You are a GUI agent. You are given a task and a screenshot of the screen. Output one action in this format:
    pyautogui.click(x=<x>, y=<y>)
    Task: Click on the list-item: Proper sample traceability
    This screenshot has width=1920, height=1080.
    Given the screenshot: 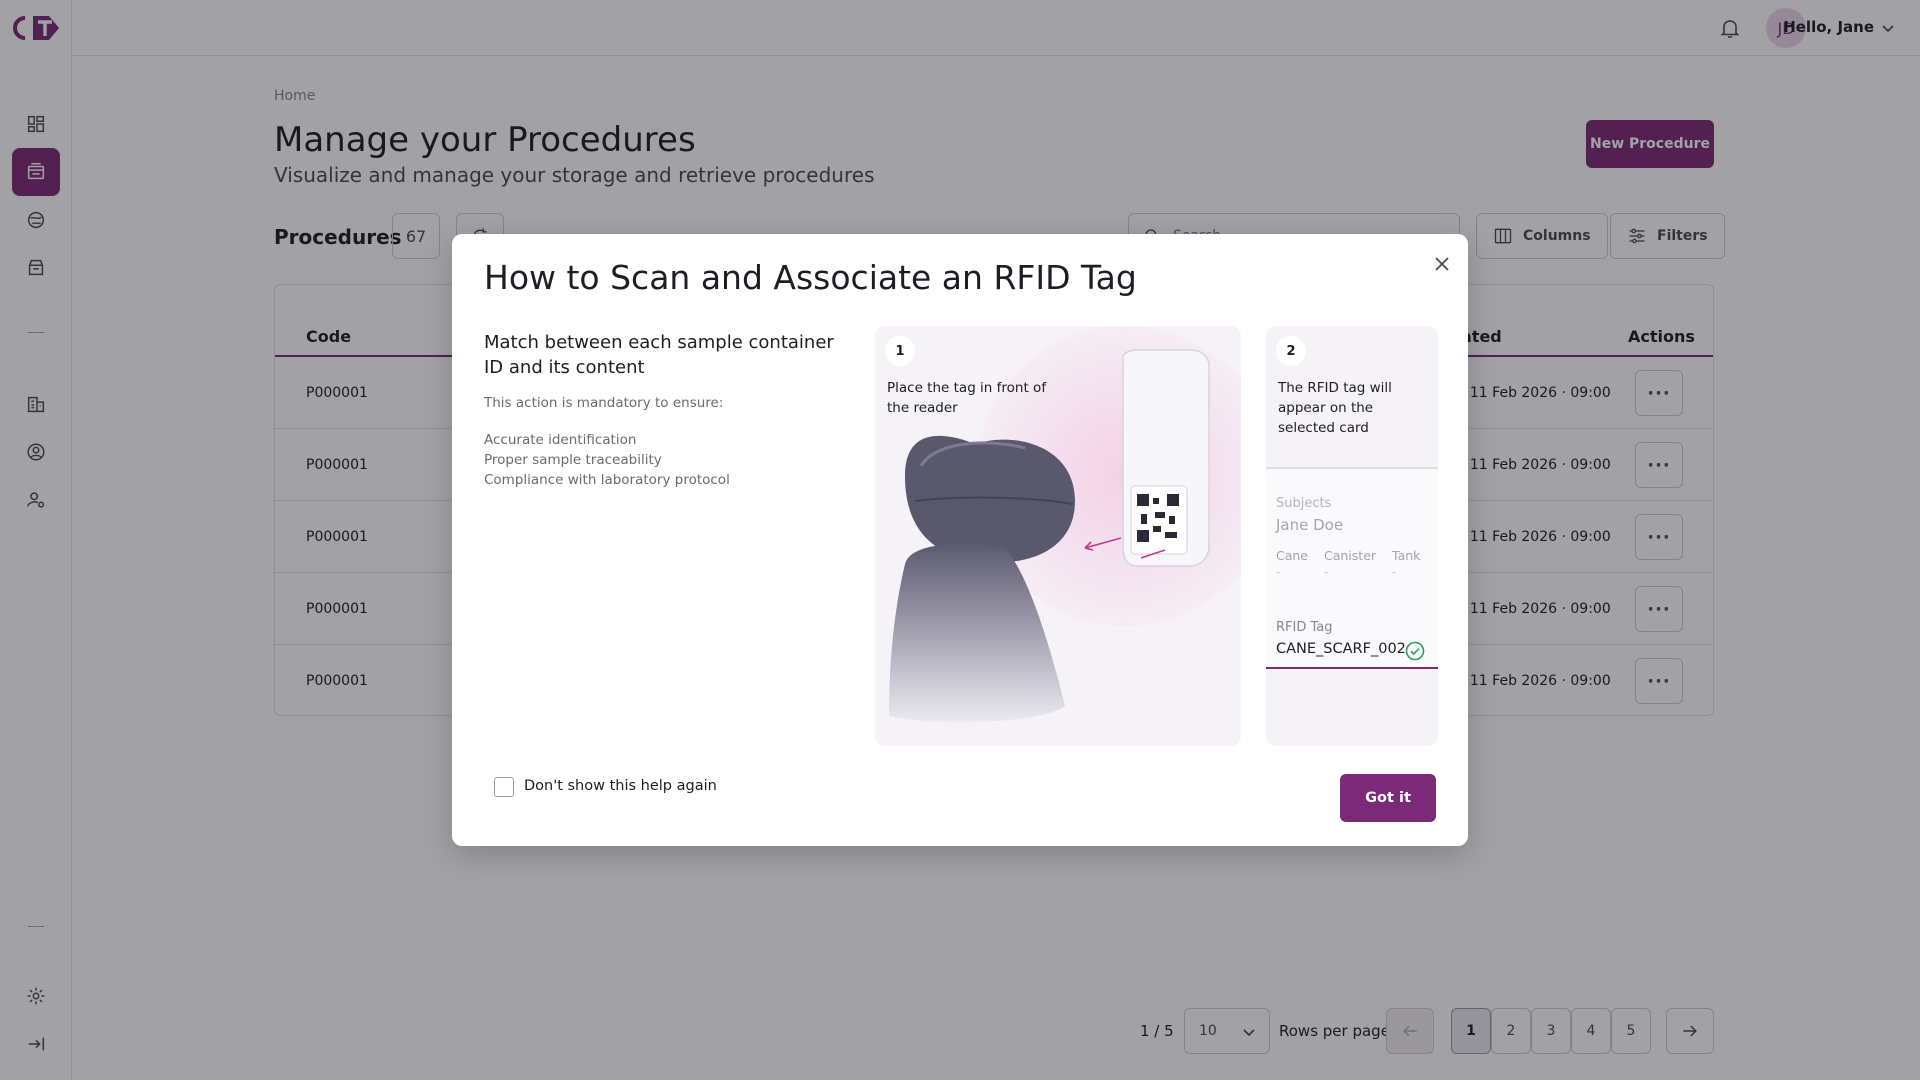 What is the action you would take?
    pyautogui.click(x=573, y=460)
    